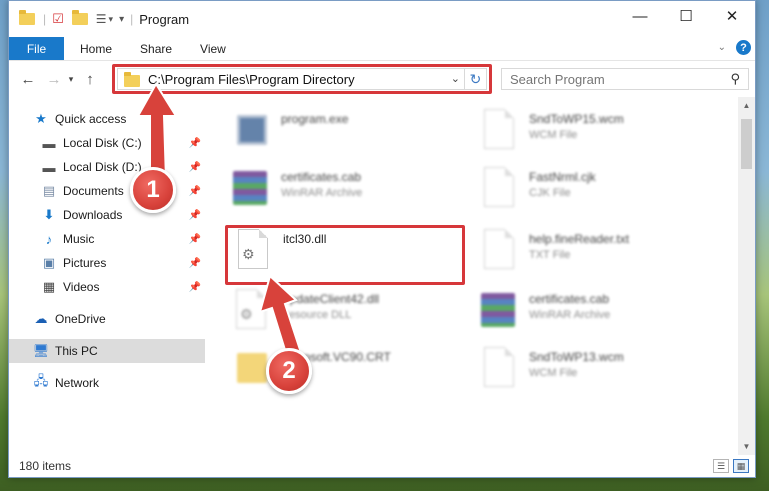 The width and height of the screenshot is (769, 491). I want to click on refresh-icon: ↻, so click(475, 79).